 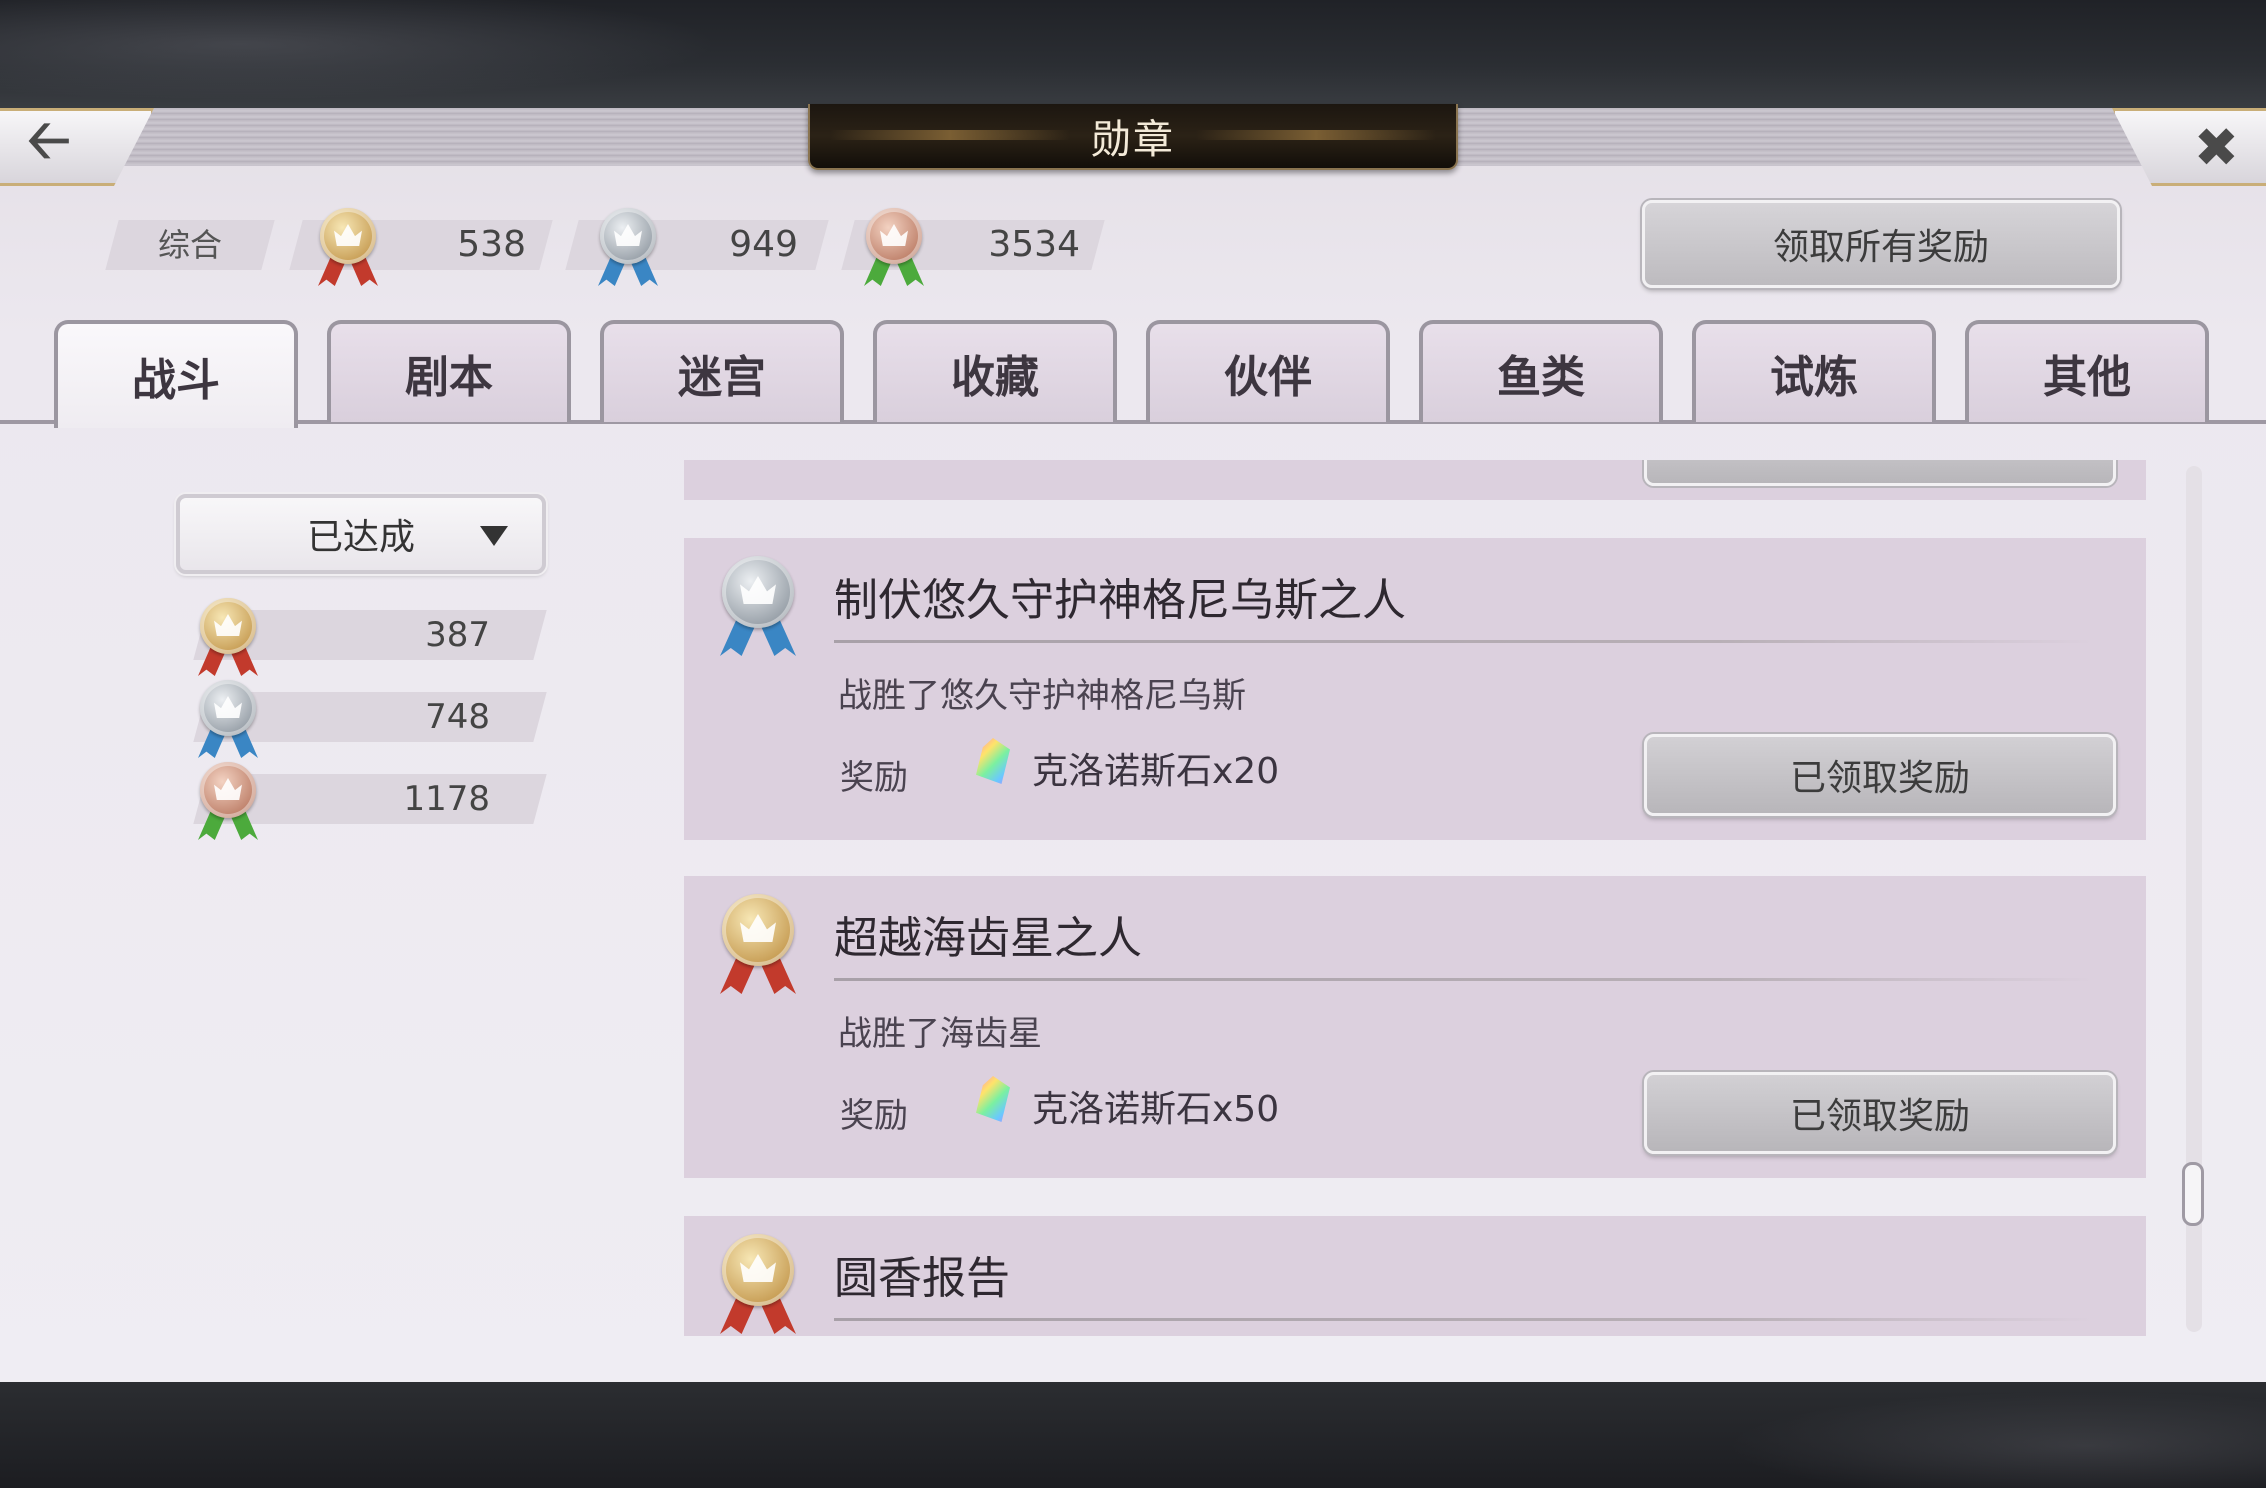 I want to click on title-ornament-left, so click(x=950, y=135).